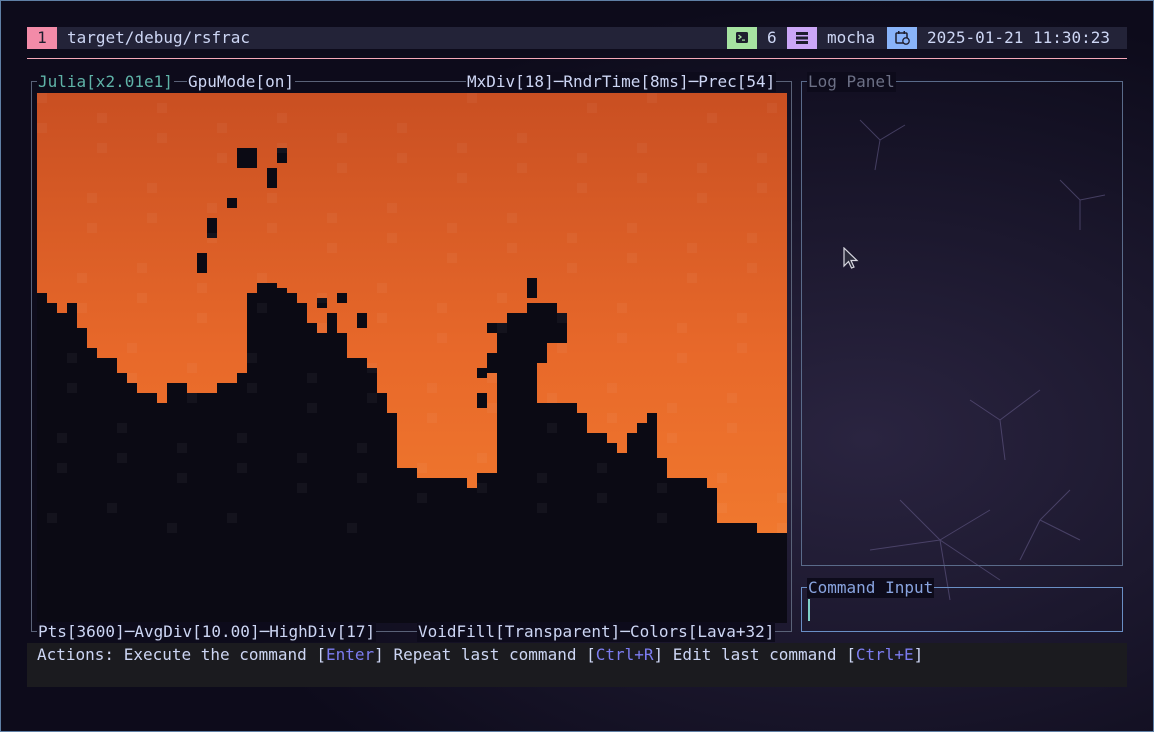 The image size is (1154, 732). I want to click on gpu-mode-label: GpuMode[on], so click(241, 82).